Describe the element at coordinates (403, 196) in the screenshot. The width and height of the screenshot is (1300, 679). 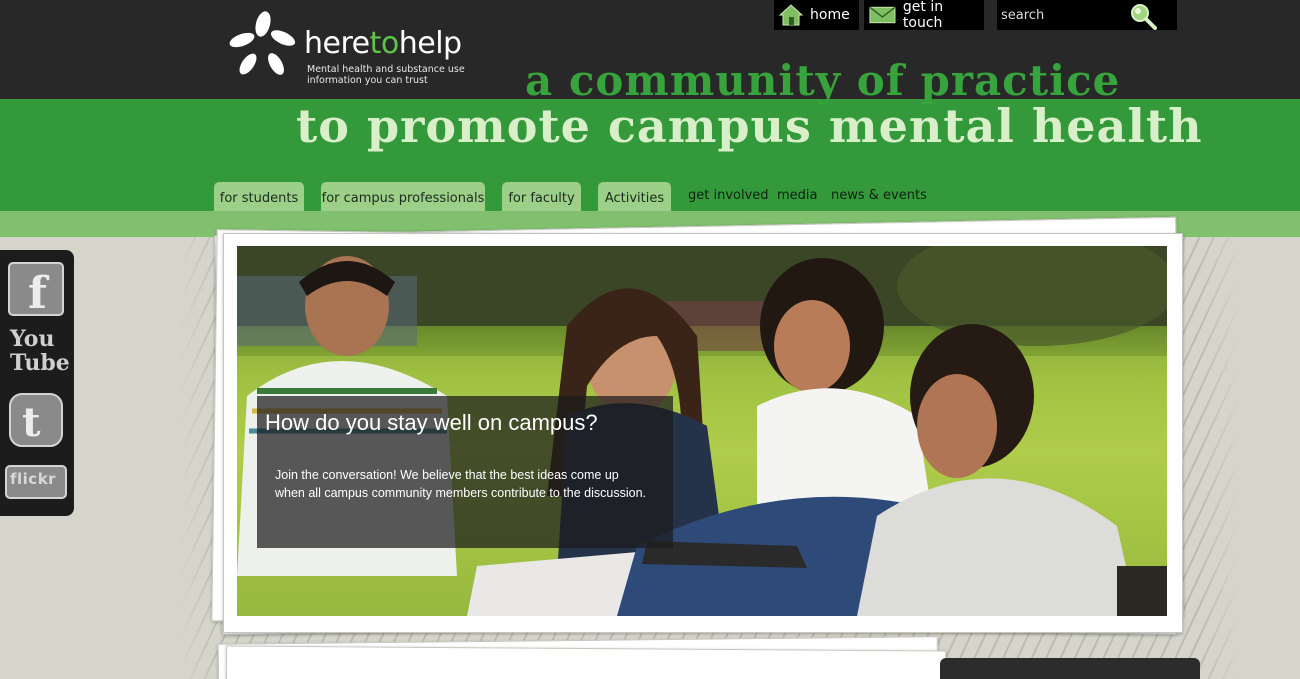
I see `tab-for-campus-professionals: for campus professionals` at that location.